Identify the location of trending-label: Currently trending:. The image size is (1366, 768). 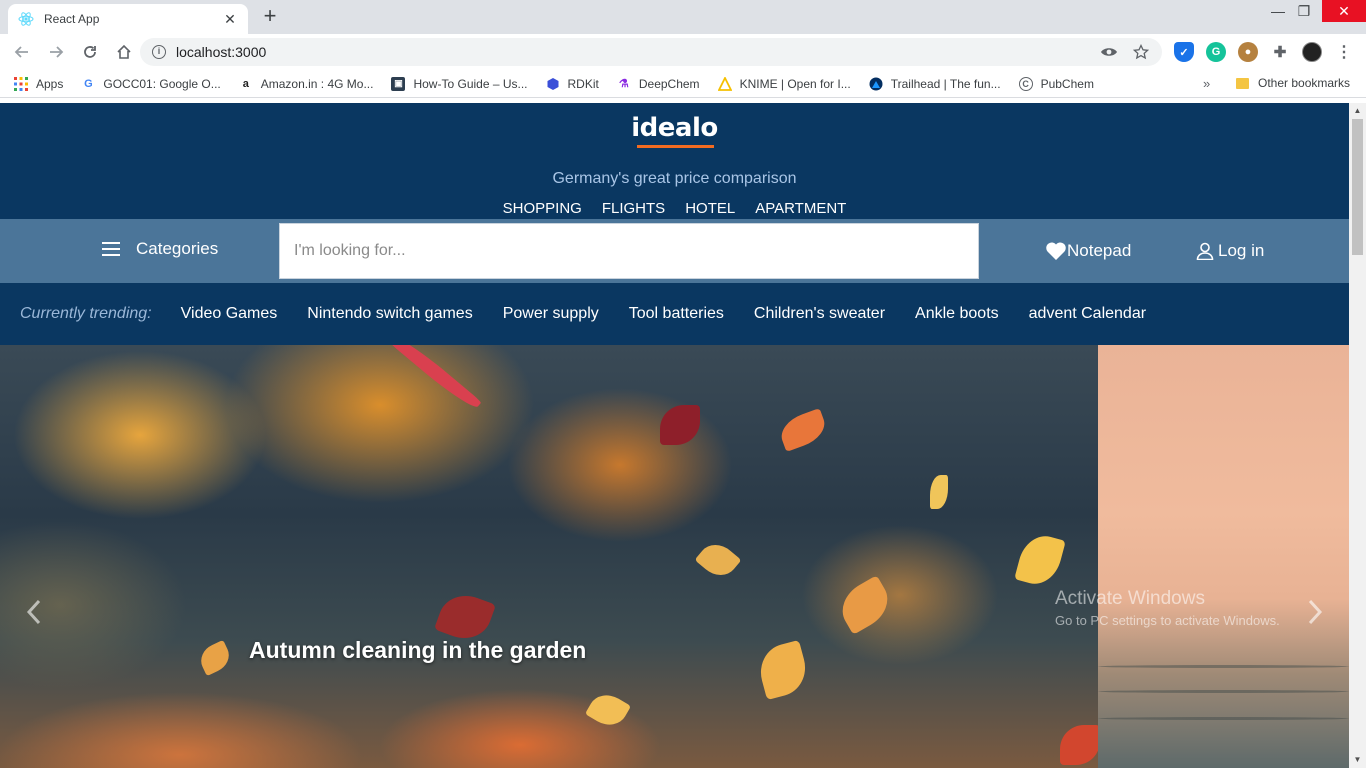
(86, 313).